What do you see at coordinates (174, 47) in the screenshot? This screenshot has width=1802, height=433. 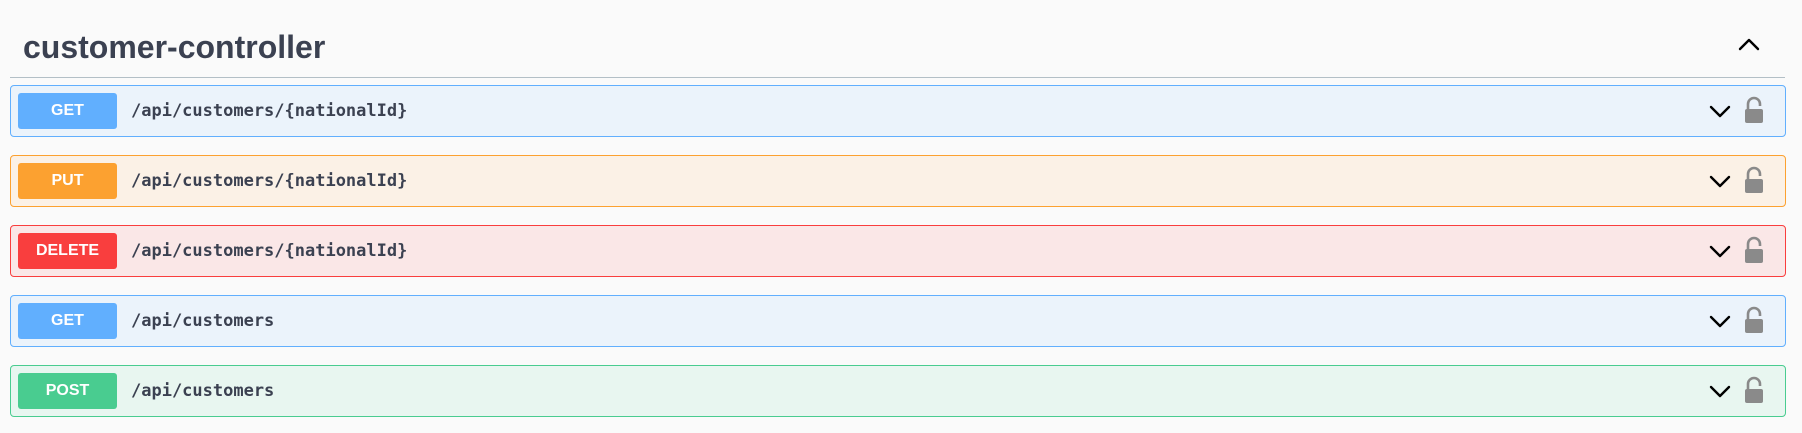 I see `section-title: customer-controller` at bounding box center [174, 47].